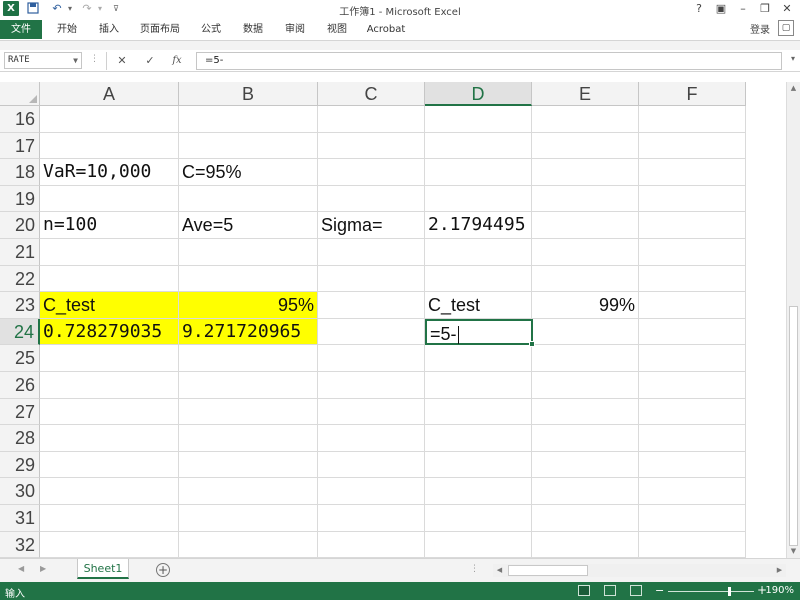 Image resolution: width=800 pixels, height=600 pixels. I want to click on formula-input: =5-, so click(489, 61).